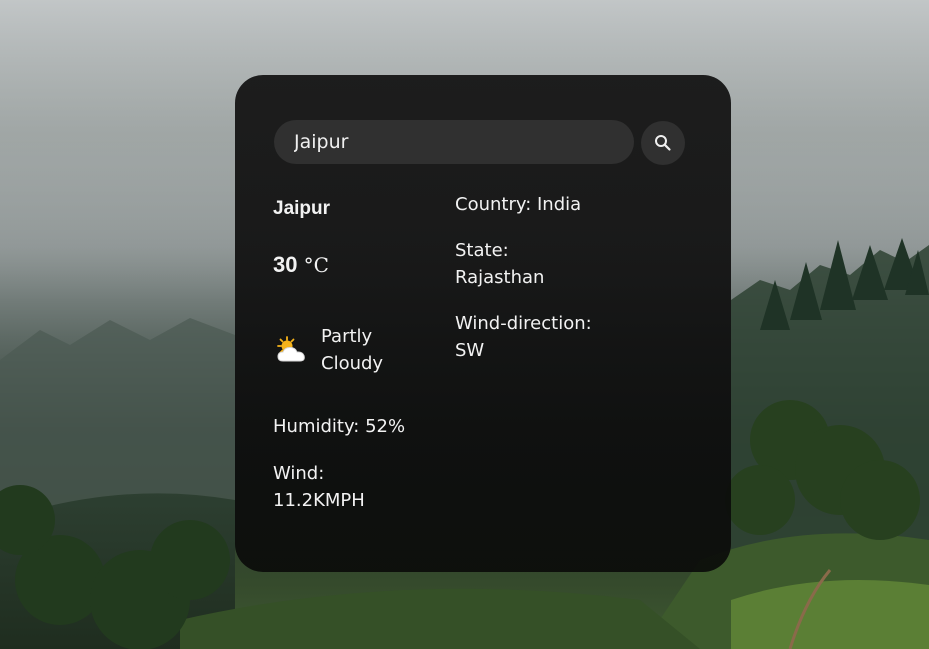 This screenshot has height=649, width=929. Describe the element at coordinates (302, 208) in the screenshot. I see `city-name: Jaipur` at that location.